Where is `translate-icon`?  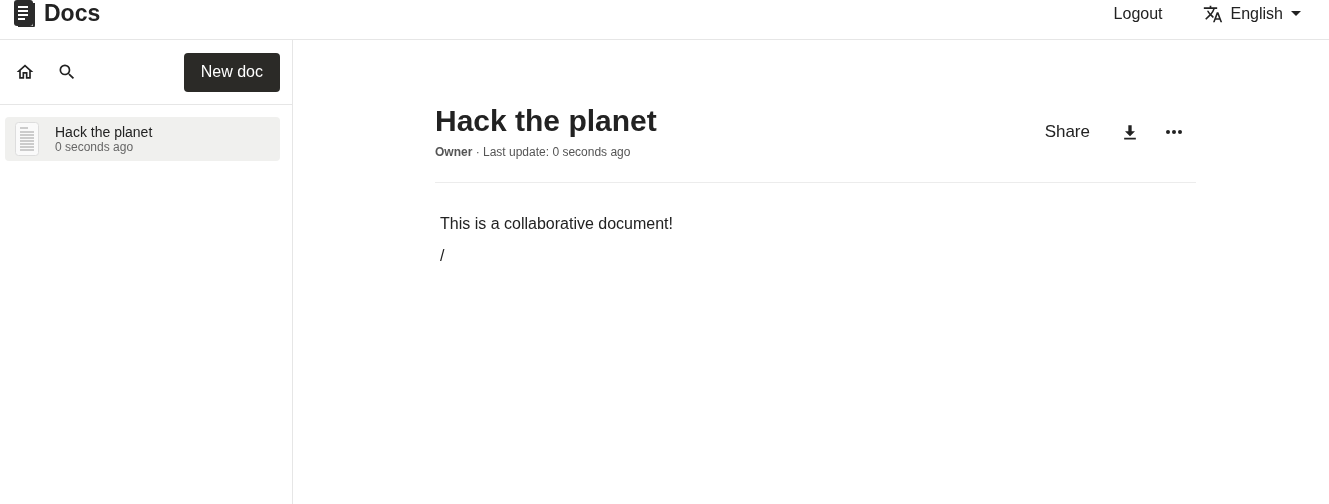
translate-icon is located at coordinates (1212, 14).